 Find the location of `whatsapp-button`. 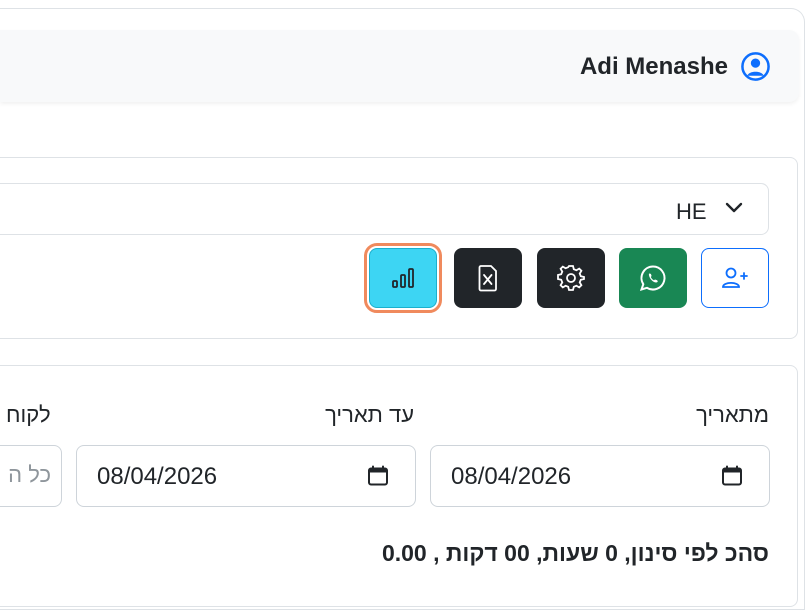

whatsapp-button is located at coordinates (653, 278).